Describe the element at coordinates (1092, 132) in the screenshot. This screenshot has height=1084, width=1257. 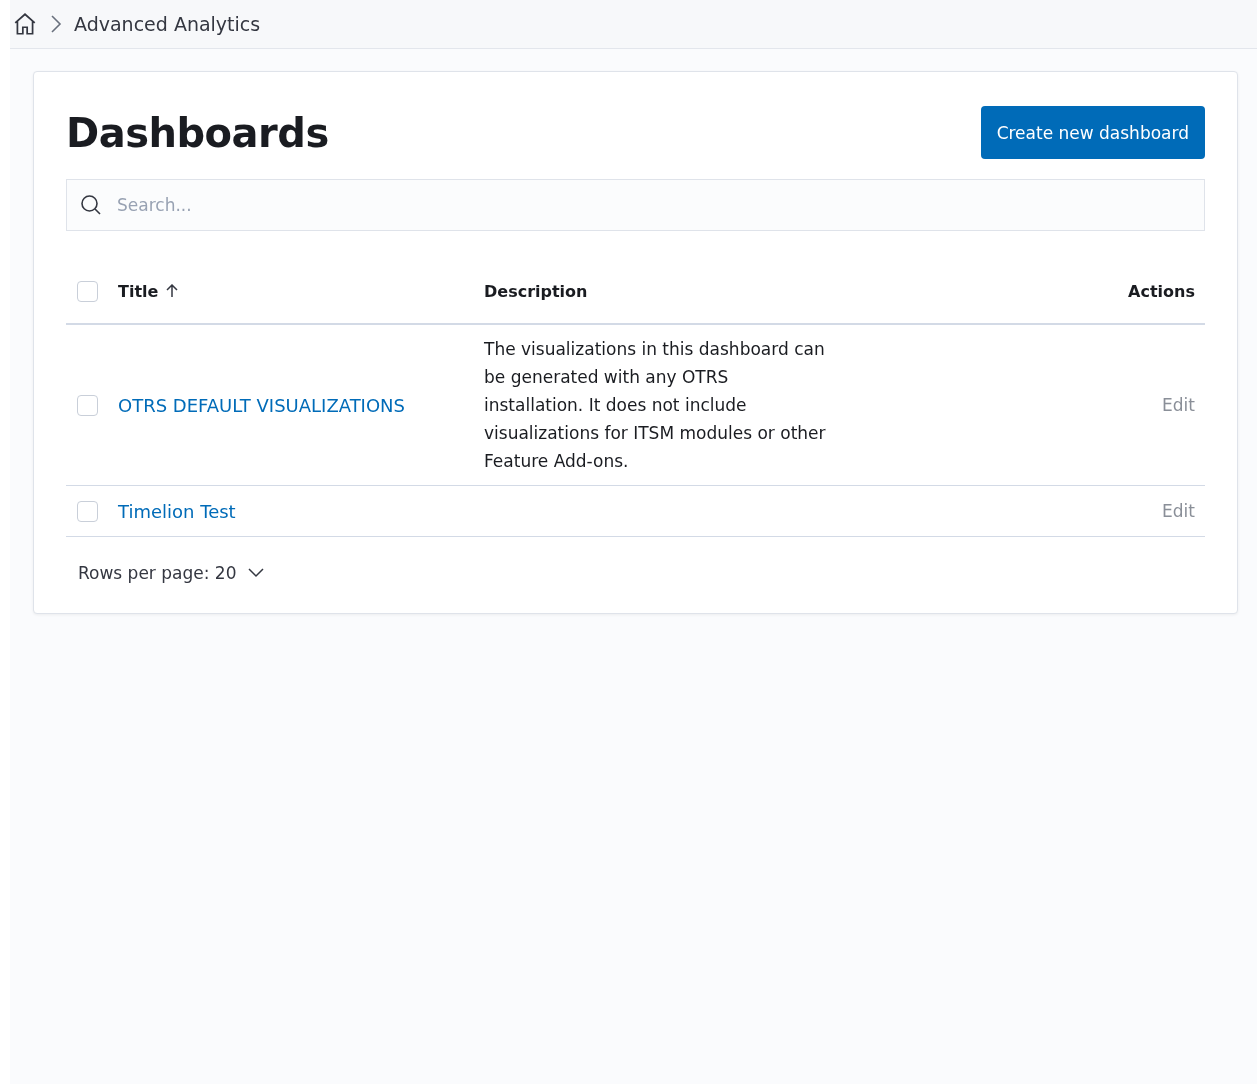
I see `create-dashboard-button: Create new dashboard` at that location.